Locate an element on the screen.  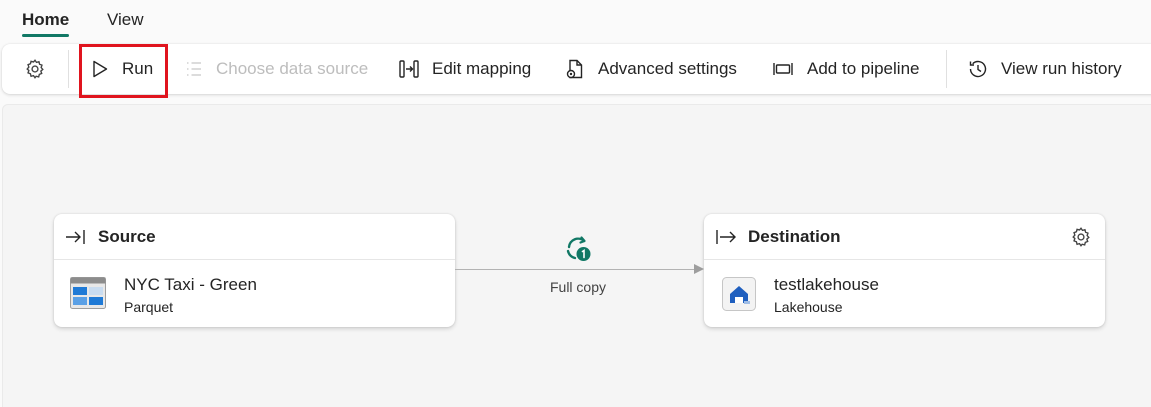
add-to-pipeline-button: Add to pipeline is located at coordinates (845, 69).